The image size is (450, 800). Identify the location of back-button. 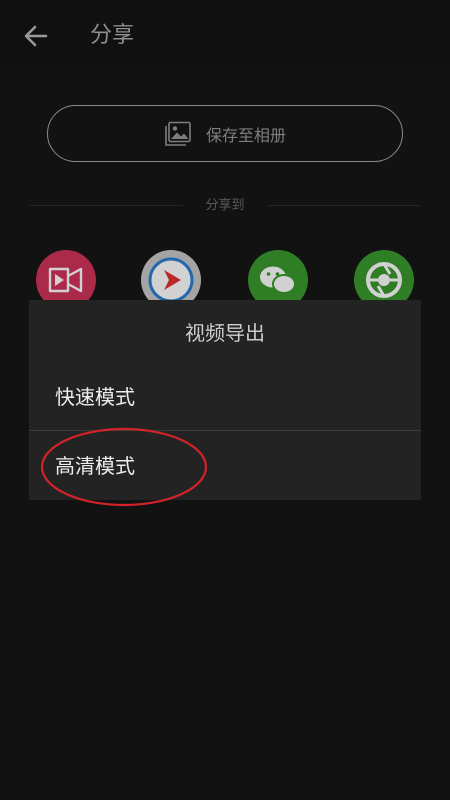
(36, 36).